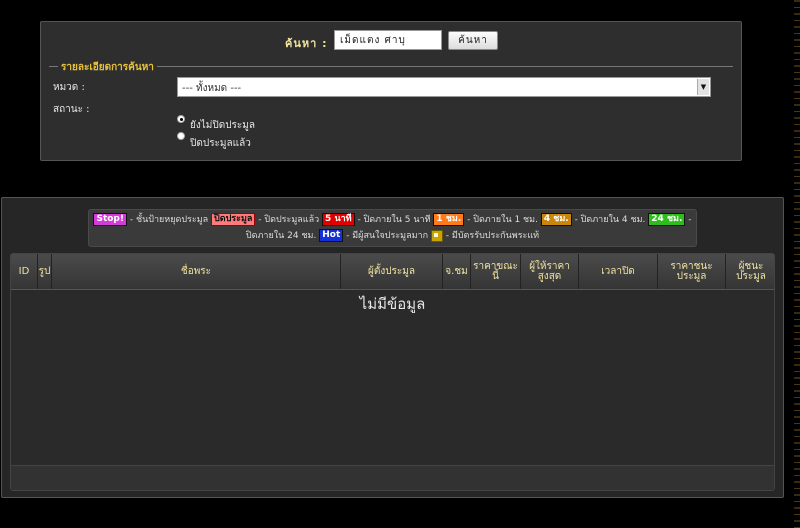 This screenshot has height=528, width=800. What do you see at coordinates (492, 236) in the screenshot?
I see `certificate-legend-text: - มีบัตรรับประกันพระแท้` at bounding box center [492, 236].